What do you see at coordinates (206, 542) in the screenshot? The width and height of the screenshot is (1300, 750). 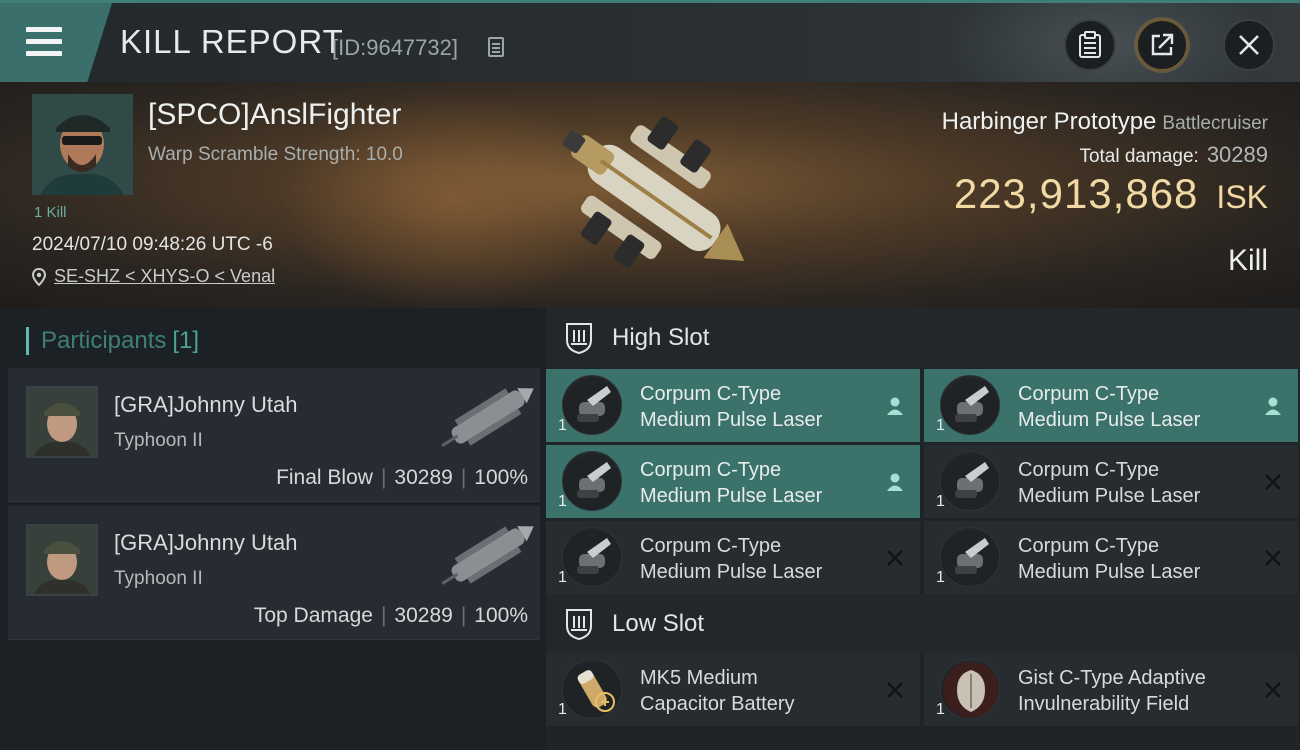 I see `participant-name: [GRA]Johnny Utah` at bounding box center [206, 542].